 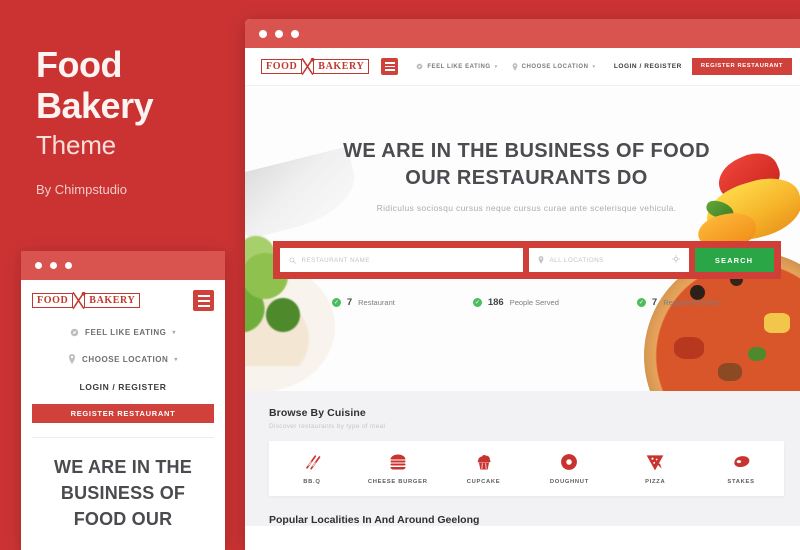 What do you see at coordinates (648, 66) in the screenshot?
I see `login-register-link: LOGIN / REGISTER` at bounding box center [648, 66].